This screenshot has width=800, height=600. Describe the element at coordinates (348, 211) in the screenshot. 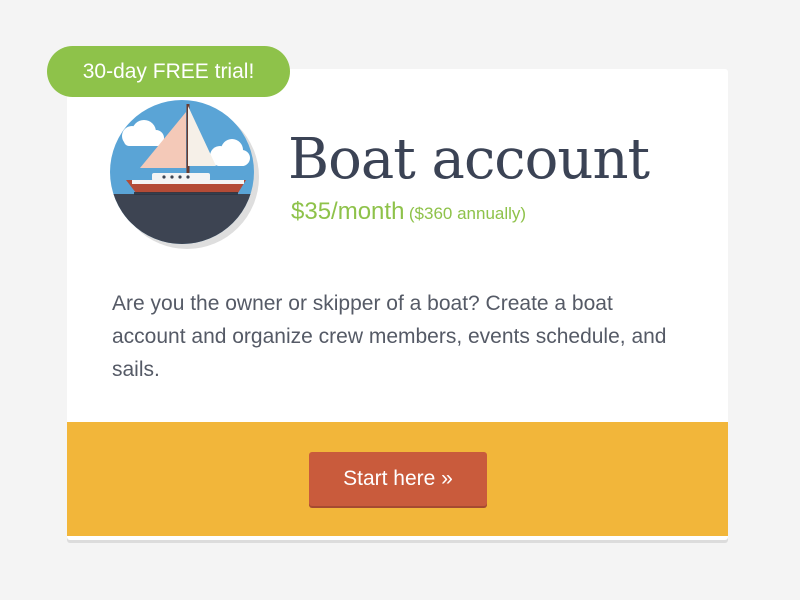

I see `monthly-price: $35/month` at that location.